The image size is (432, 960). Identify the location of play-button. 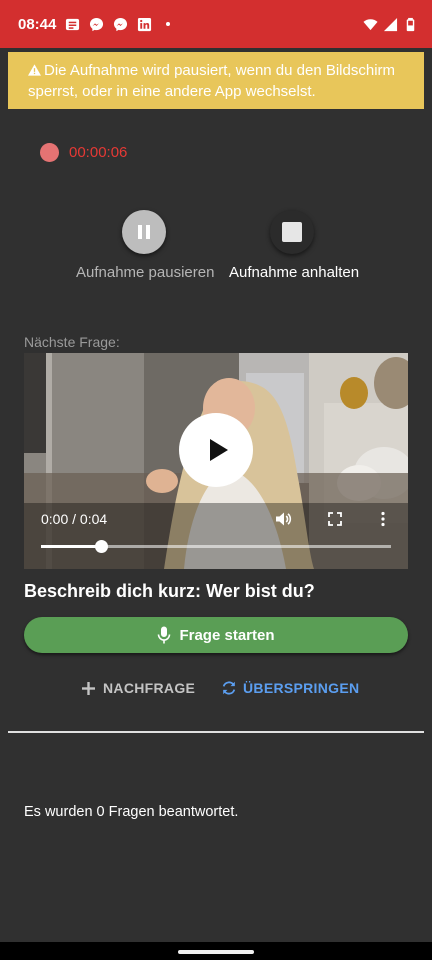
(216, 450).